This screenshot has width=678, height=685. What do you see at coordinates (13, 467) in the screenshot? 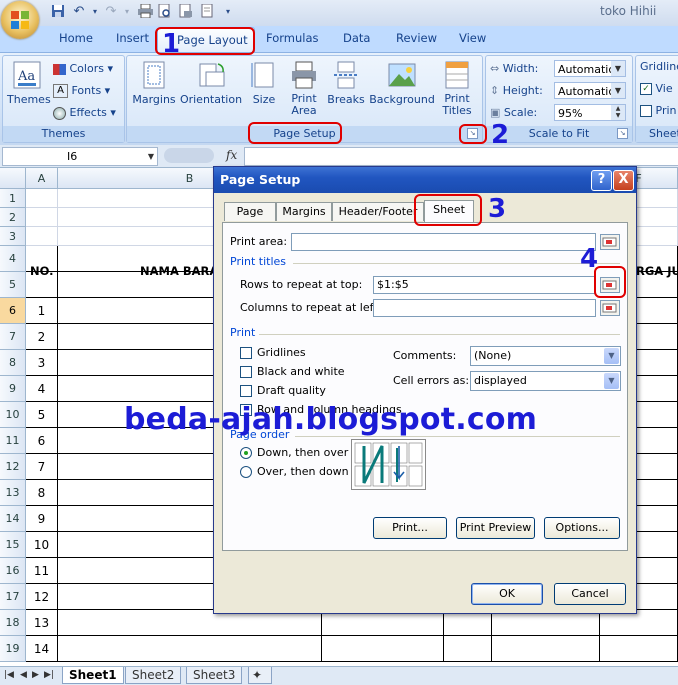
I see `row-header: 12` at bounding box center [13, 467].